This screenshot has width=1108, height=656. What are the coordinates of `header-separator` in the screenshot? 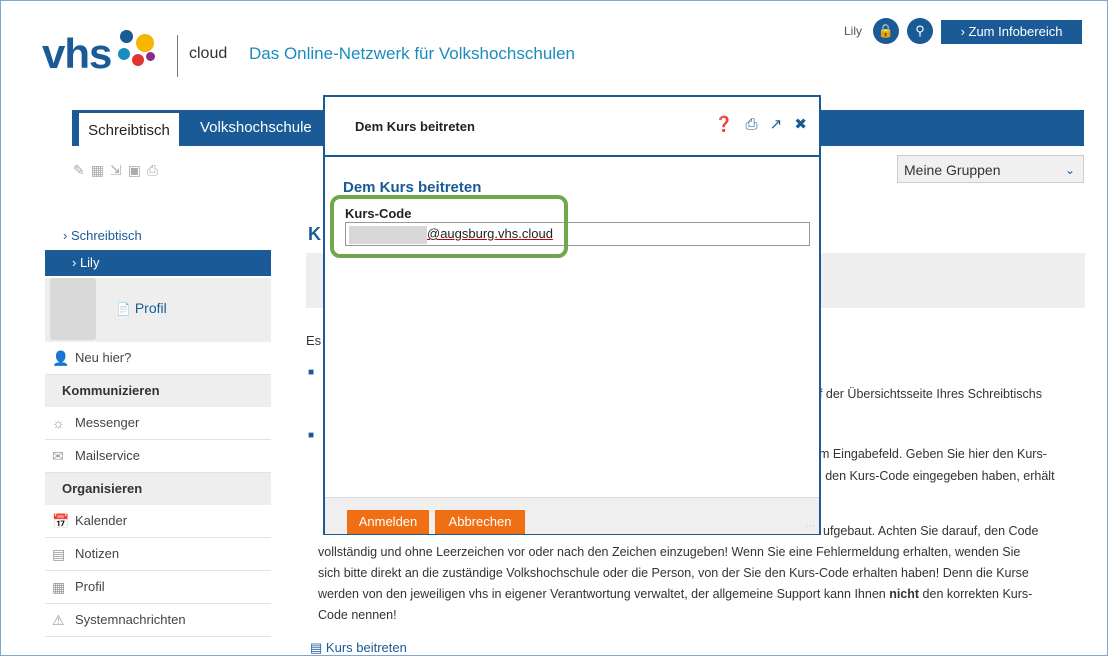 It's located at (177, 56).